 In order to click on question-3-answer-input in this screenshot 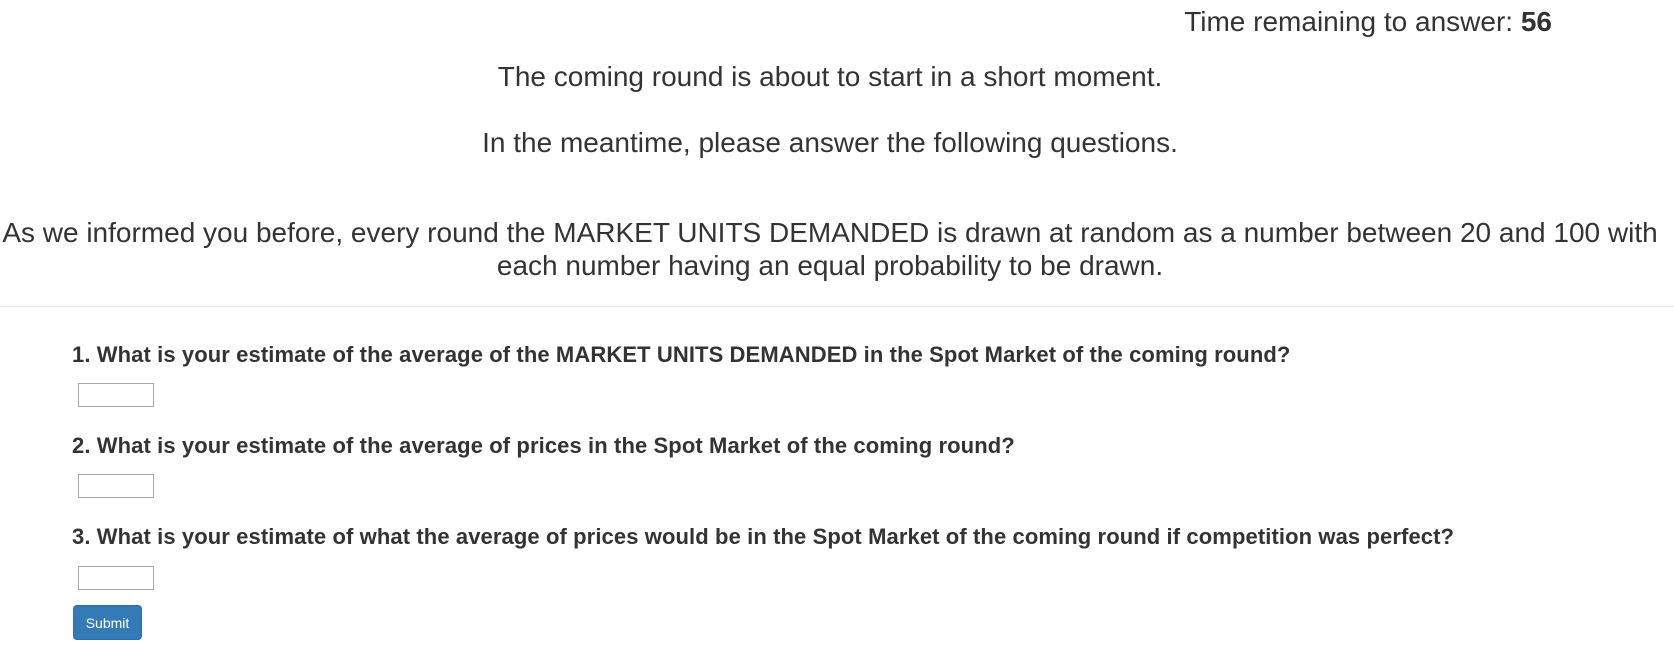, I will do `click(116, 578)`.